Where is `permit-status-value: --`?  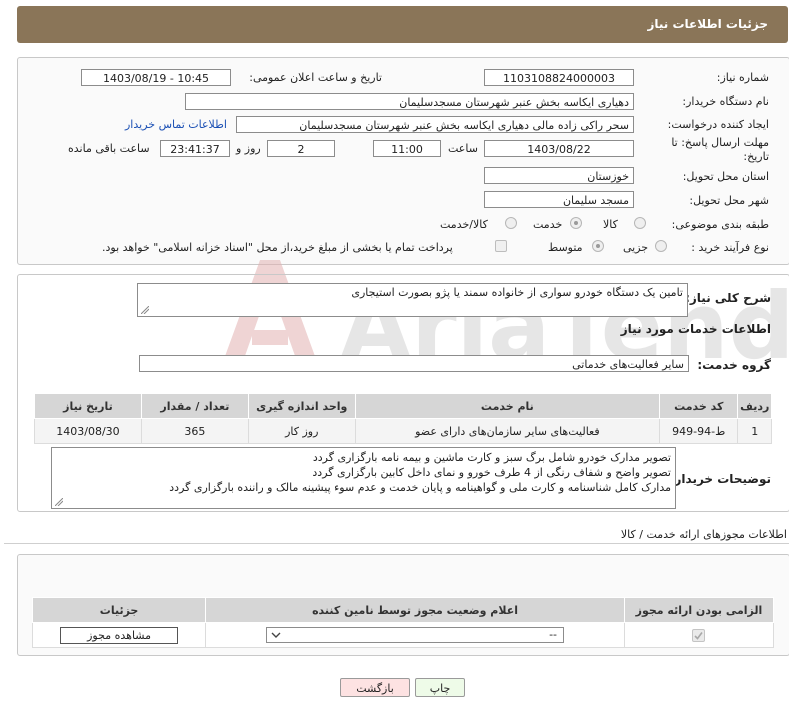 permit-status-value: -- is located at coordinates (553, 634).